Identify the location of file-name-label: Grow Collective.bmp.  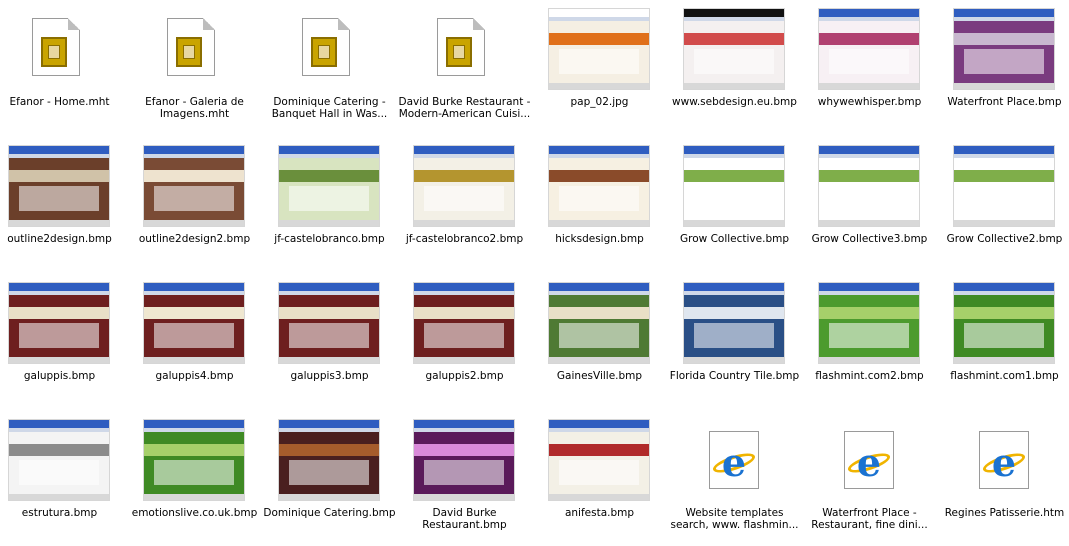
(734, 239).